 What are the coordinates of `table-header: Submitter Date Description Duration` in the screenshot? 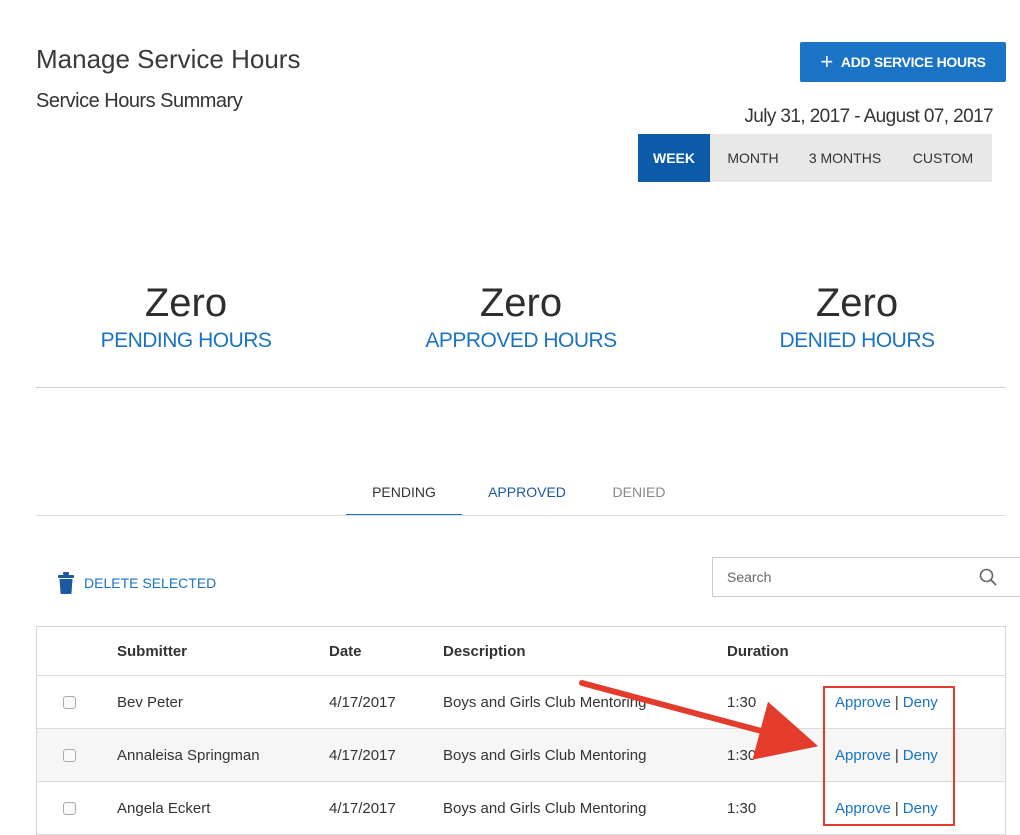 It's located at (521, 651).